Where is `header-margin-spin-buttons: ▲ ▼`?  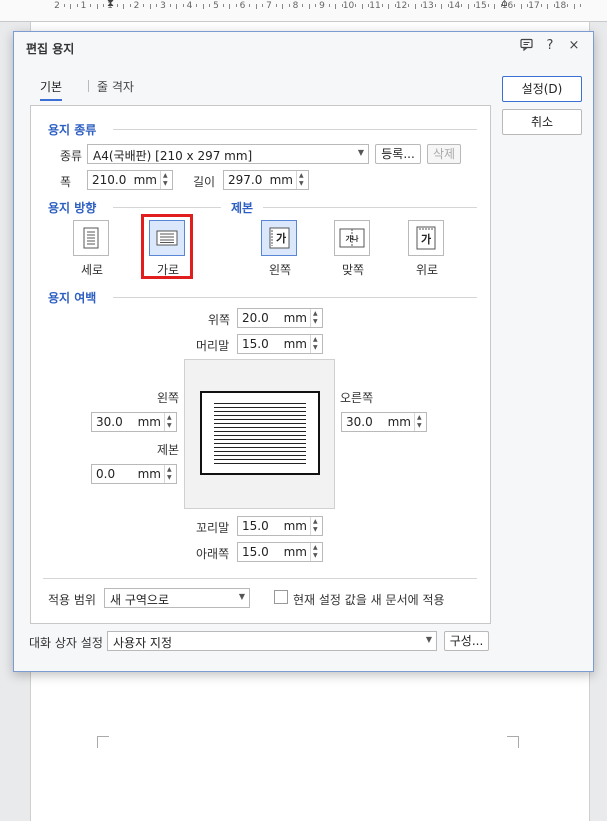 header-margin-spin-buttons: ▲ ▼ is located at coordinates (316, 344).